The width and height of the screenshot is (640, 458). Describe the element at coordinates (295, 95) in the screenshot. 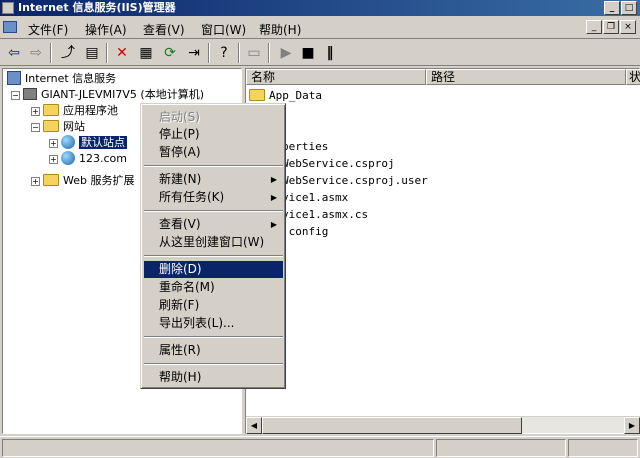

I see `list-item-name: App_Data` at that location.